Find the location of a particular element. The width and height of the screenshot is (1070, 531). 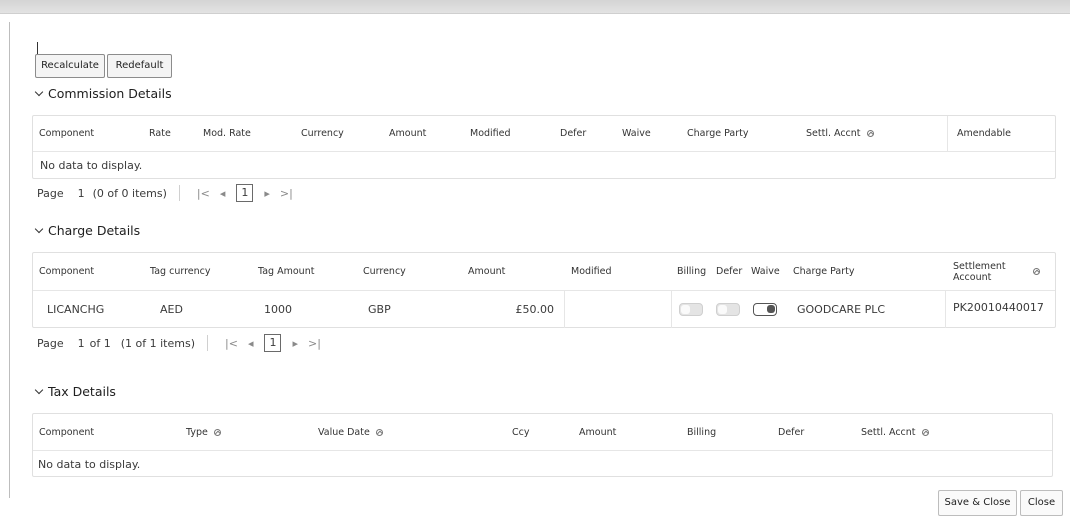

col-ccy: Ccy is located at coordinates (517, 432).